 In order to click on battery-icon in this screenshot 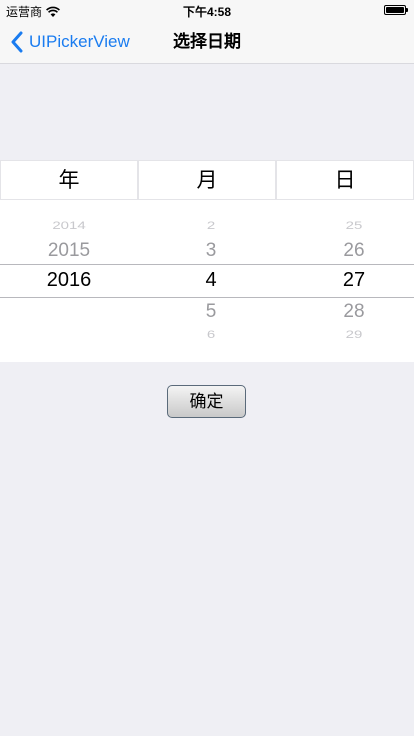, I will do `click(396, 10)`.